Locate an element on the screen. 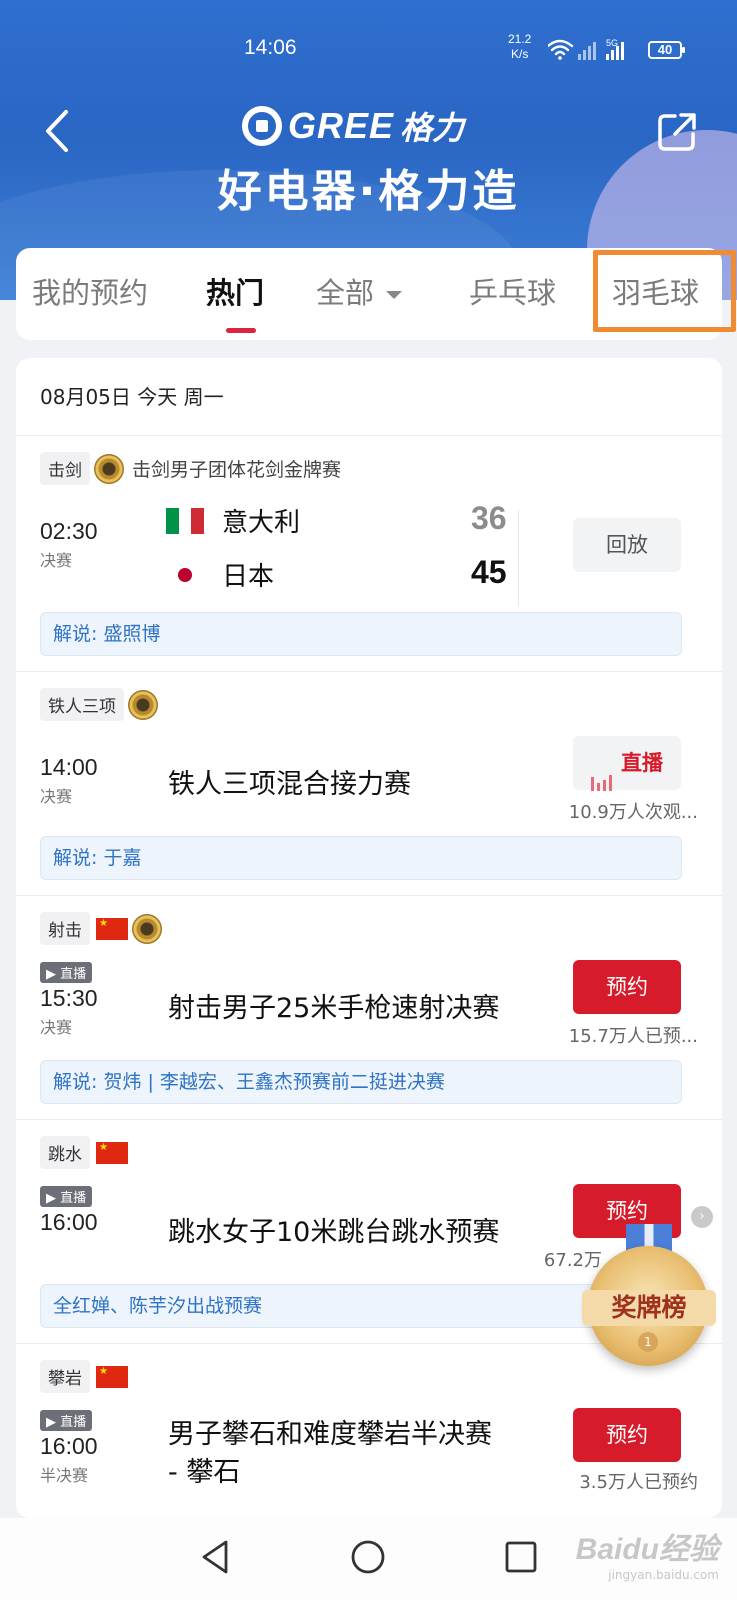 Image resolution: width=737 pixels, height=1600 pixels. tab-all: 全部 is located at coordinates (359, 291).